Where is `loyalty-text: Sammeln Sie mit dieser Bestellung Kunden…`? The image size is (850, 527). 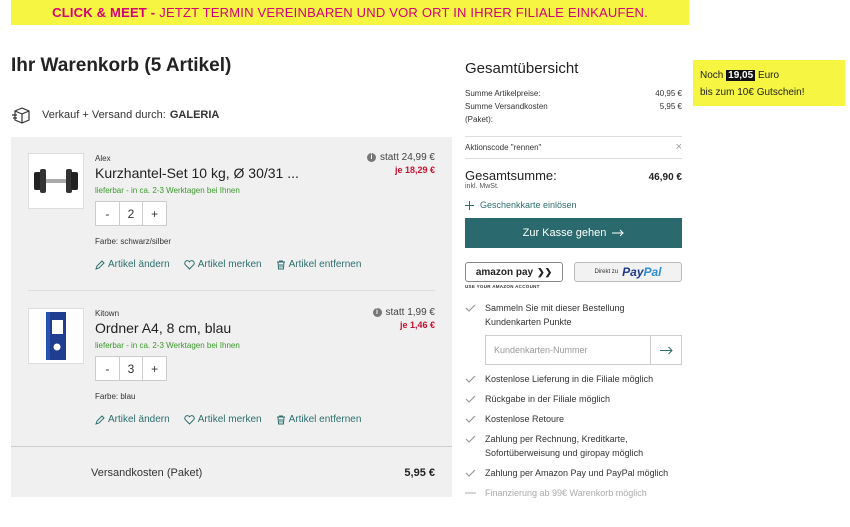
loyalty-text: Sammeln Sie mit dieser Bestellung Kunden… is located at coordinates (555, 315).